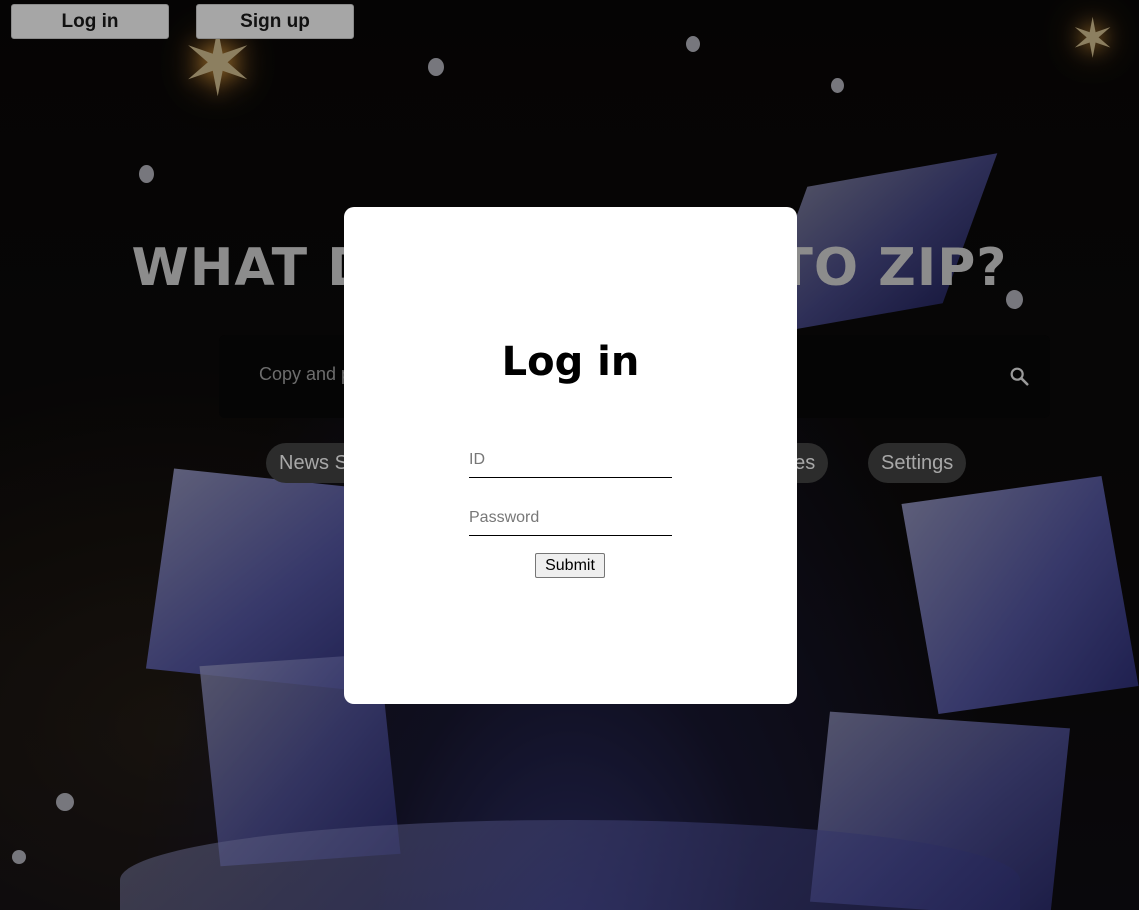 The height and width of the screenshot is (910, 1139). I want to click on header-login-button: Log in, so click(90, 21).